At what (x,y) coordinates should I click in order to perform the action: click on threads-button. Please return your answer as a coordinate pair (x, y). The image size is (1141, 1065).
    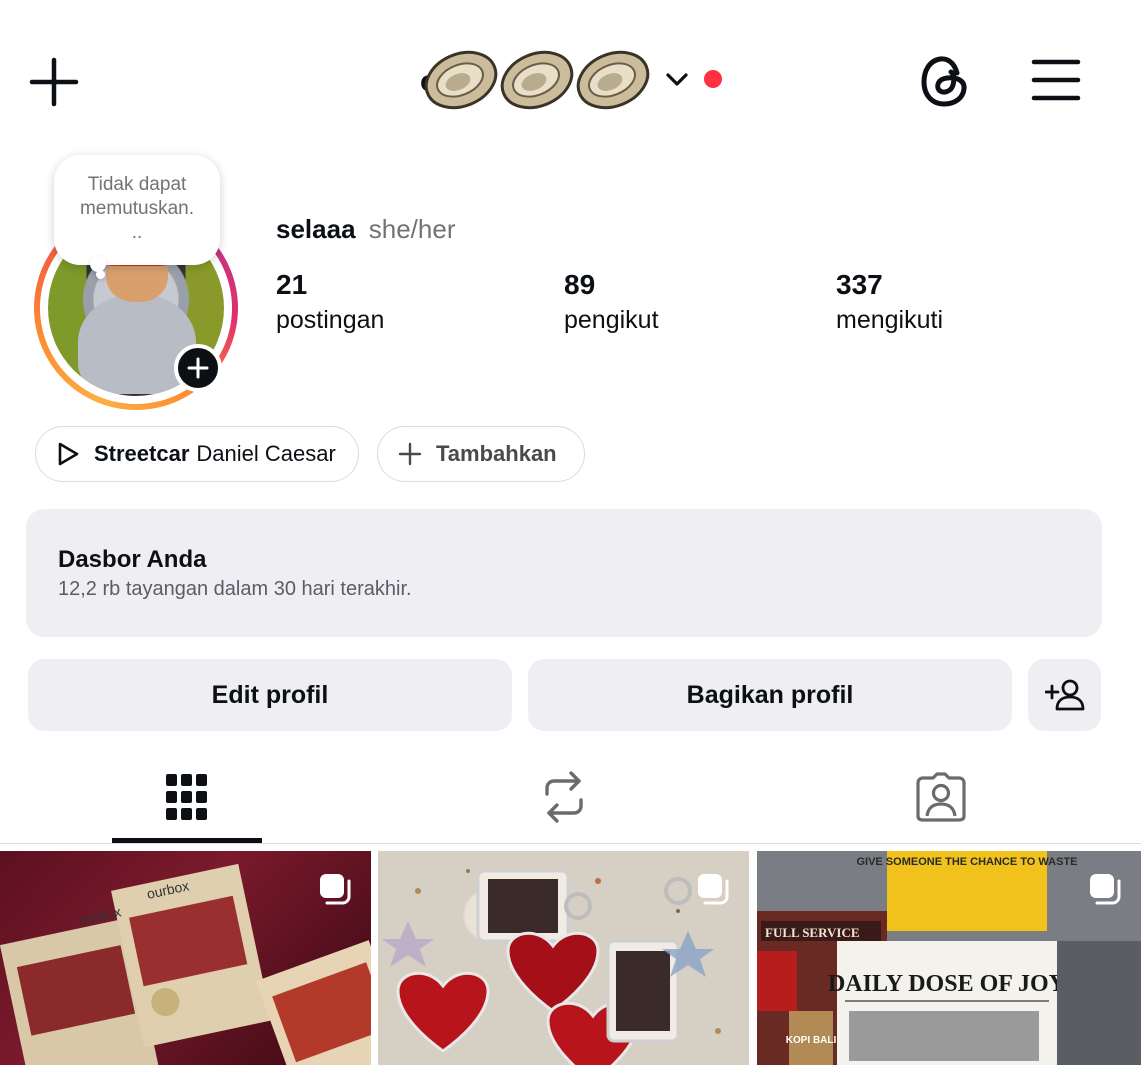
    Looking at the image, I should click on (945, 81).